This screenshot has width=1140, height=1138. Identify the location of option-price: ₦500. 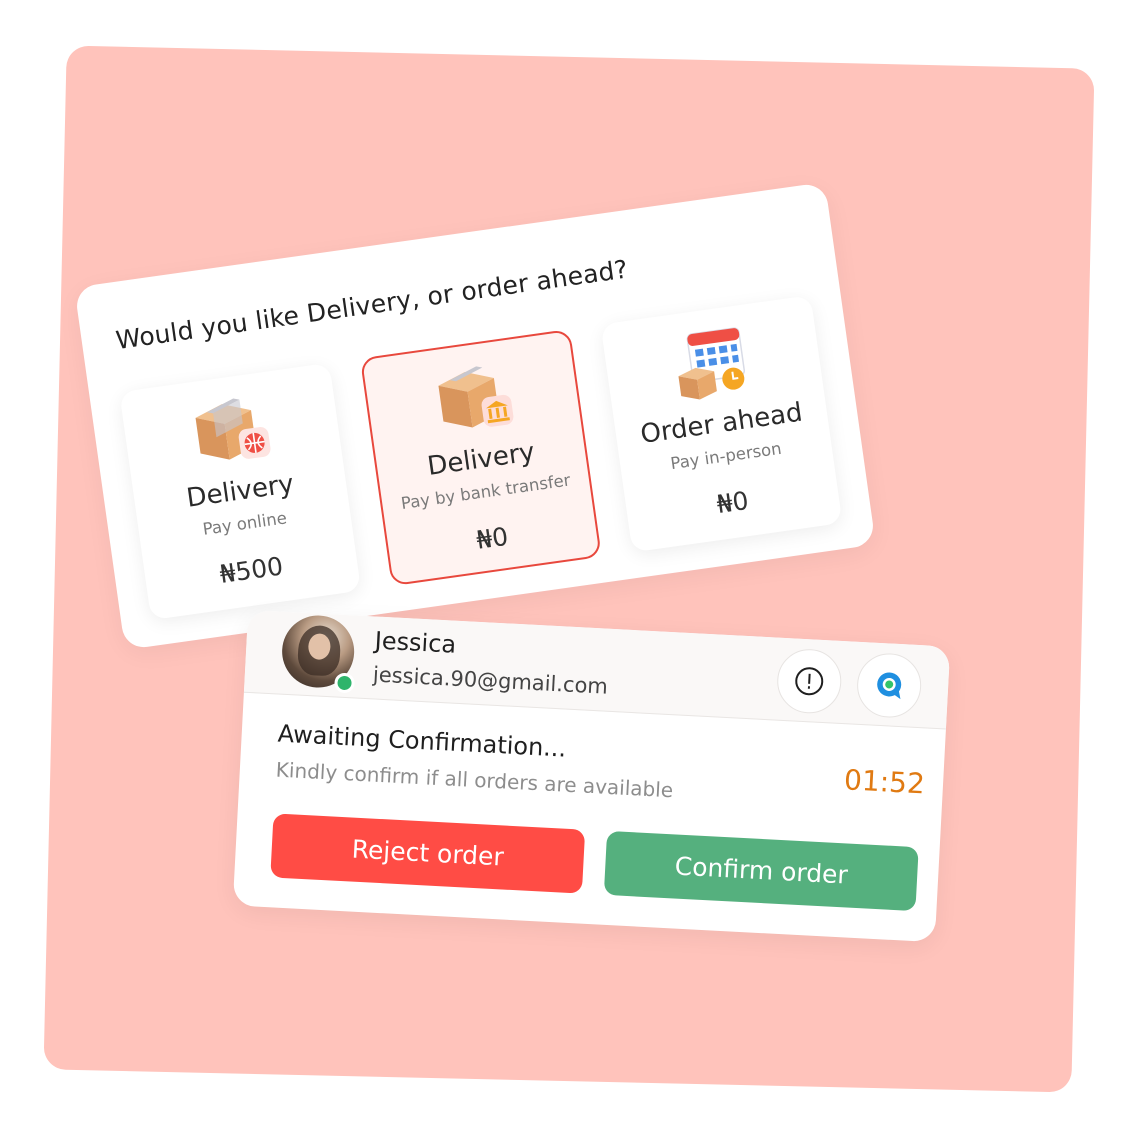
(251, 570).